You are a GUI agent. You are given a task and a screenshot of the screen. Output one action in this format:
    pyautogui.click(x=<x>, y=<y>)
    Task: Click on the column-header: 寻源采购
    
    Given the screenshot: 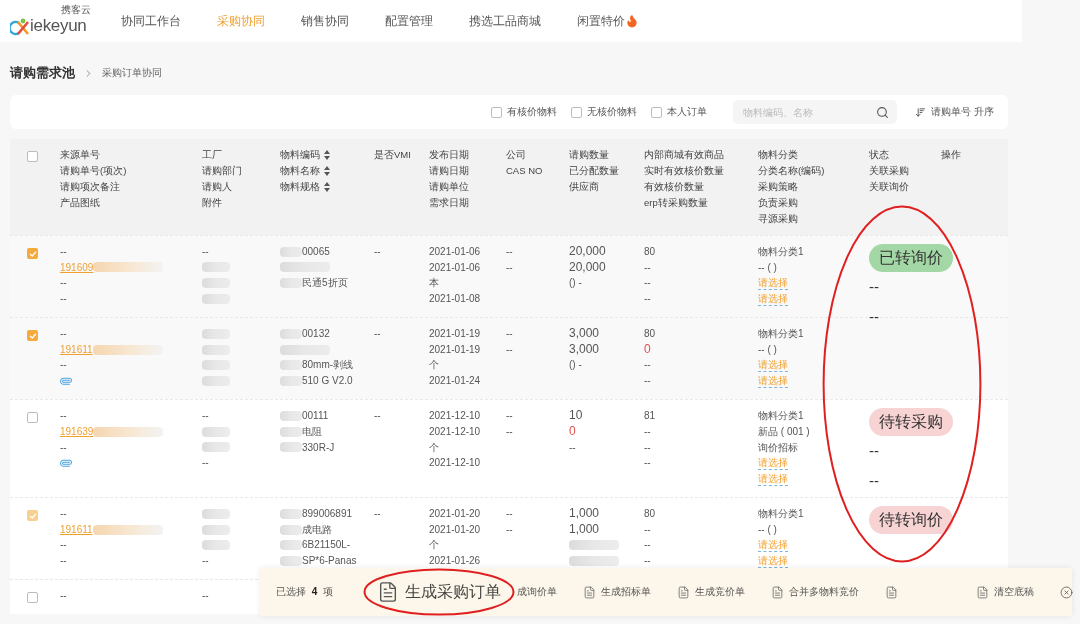 What is the action you would take?
    pyautogui.click(x=778, y=219)
    